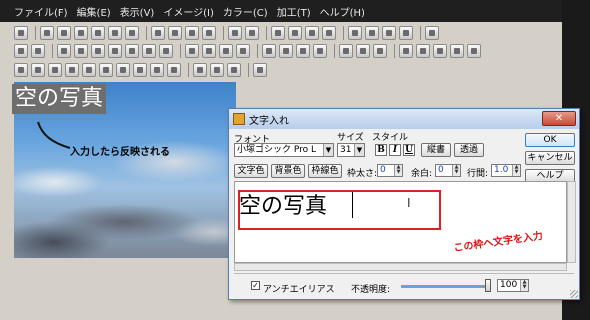 This screenshot has width=590, height=320. Describe the element at coordinates (488, 285) in the screenshot. I see `opacity-slider-thumb` at that location.